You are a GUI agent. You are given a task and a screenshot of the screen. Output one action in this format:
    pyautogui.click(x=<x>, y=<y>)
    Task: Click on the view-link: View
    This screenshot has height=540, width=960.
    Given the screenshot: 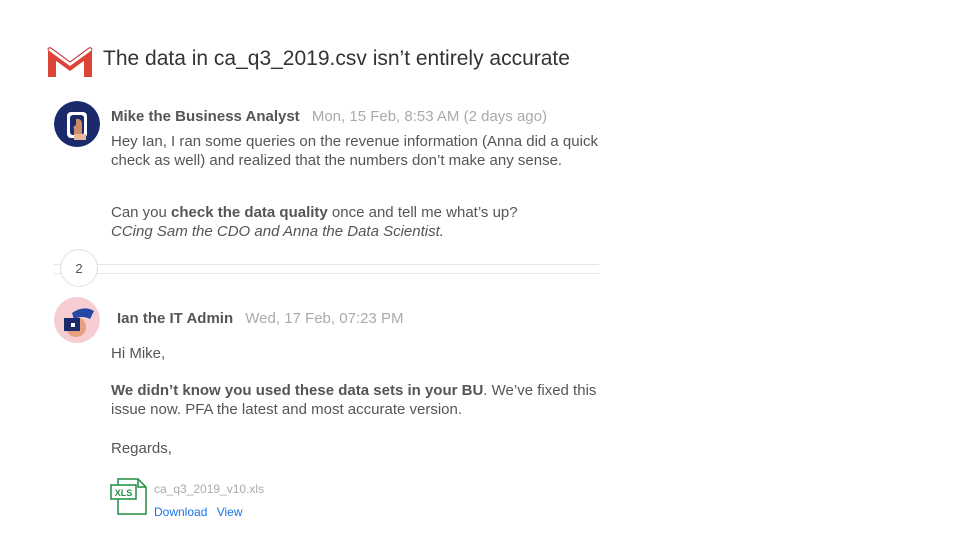 What is the action you would take?
    pyautogui.click(x=230, y=512)
    